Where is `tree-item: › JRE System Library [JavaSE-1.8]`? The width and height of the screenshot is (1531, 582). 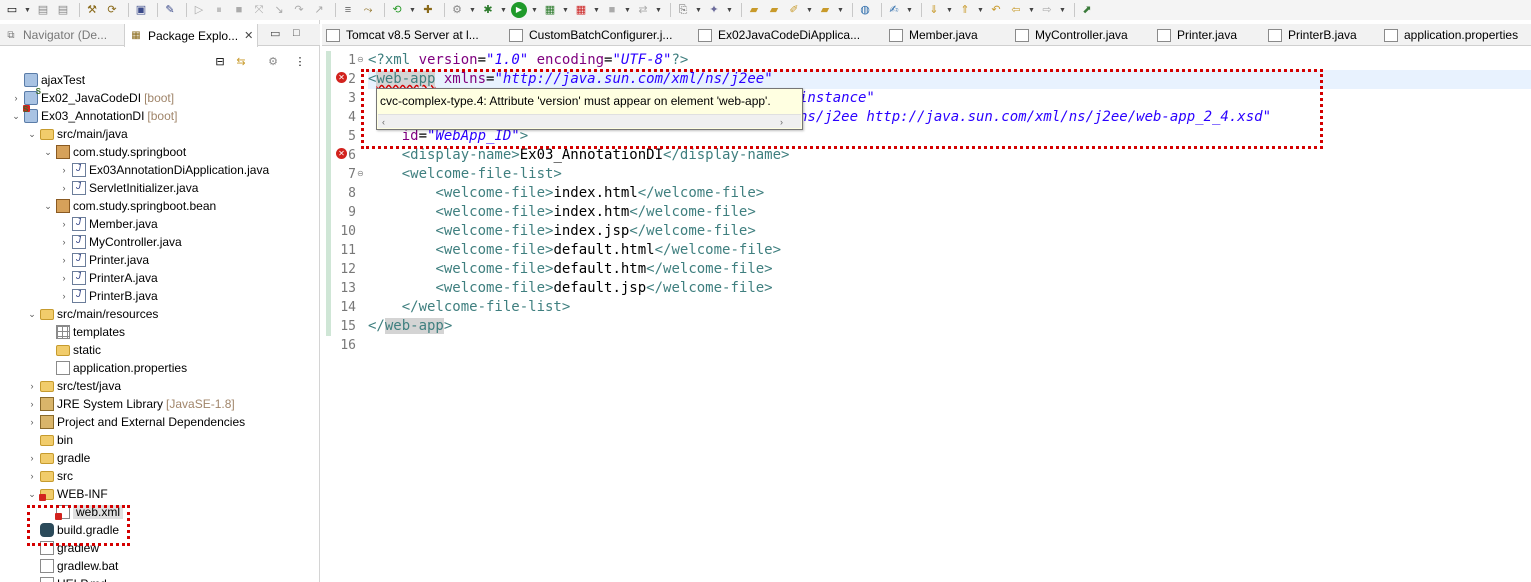 tree-item: › JRE System Library [JavaSE-1.8] is located at coordinates (130, 404).